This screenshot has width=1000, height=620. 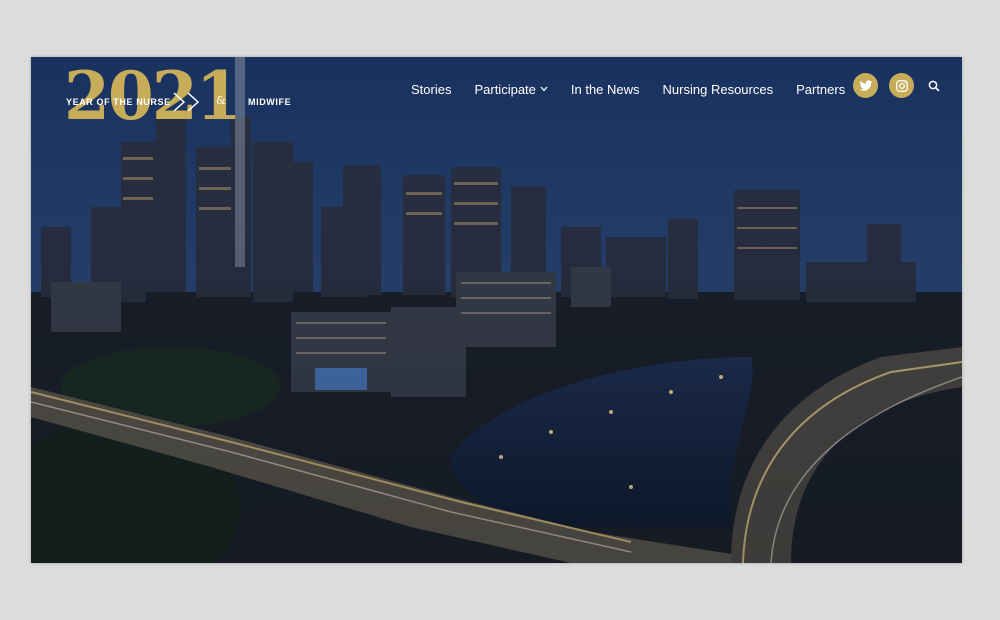 I want to click on nav-item-nursing-resources: Nursing Resources, so click(x=718, y=89).